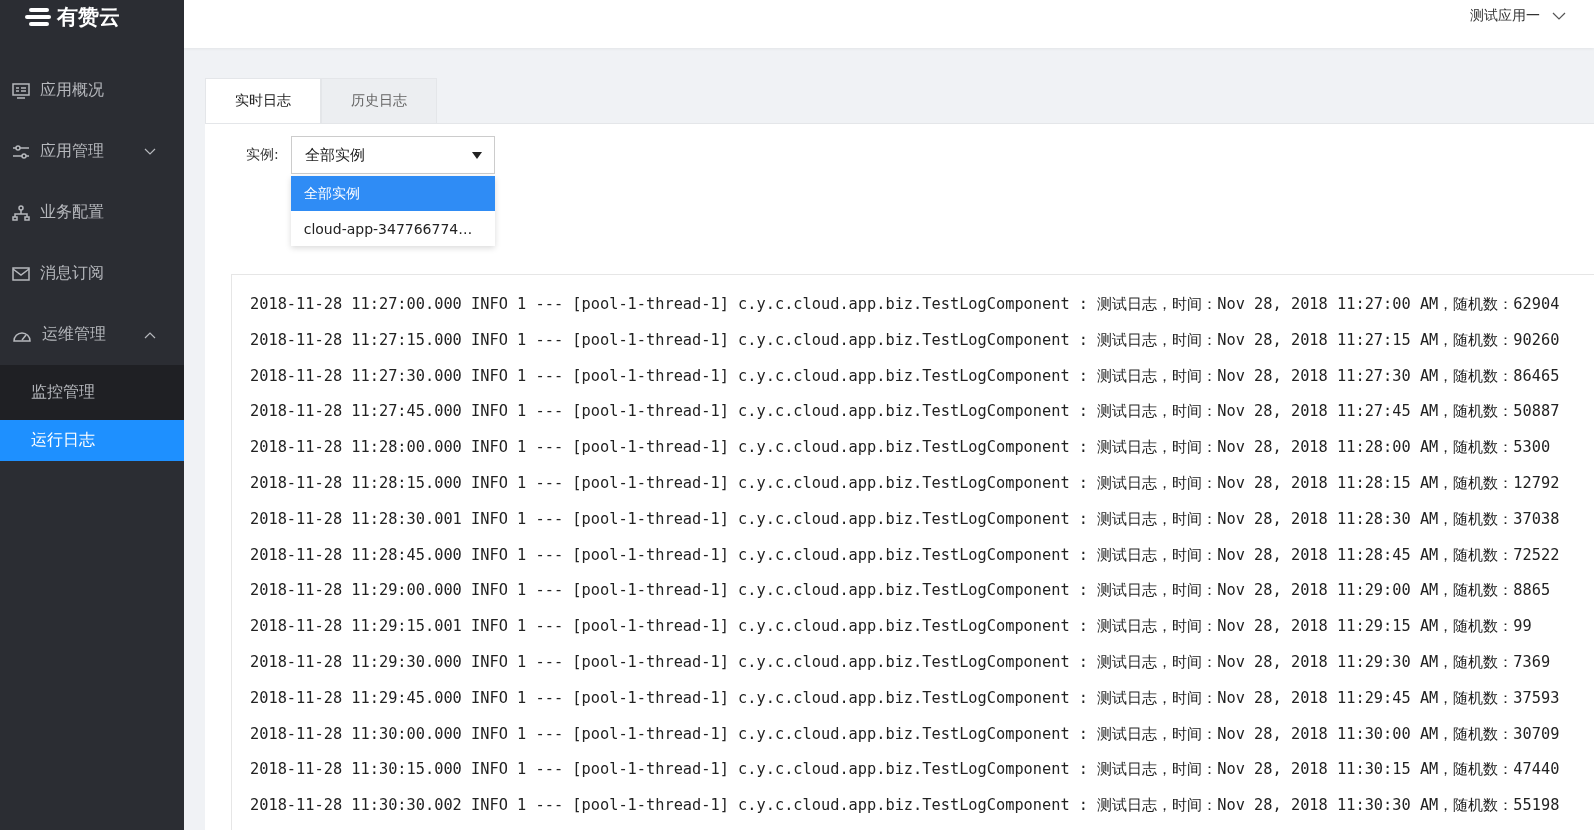  Describe the element at coordinates (92, 151) in the screenshot. I see `menu-item: 应用管理` at that location.